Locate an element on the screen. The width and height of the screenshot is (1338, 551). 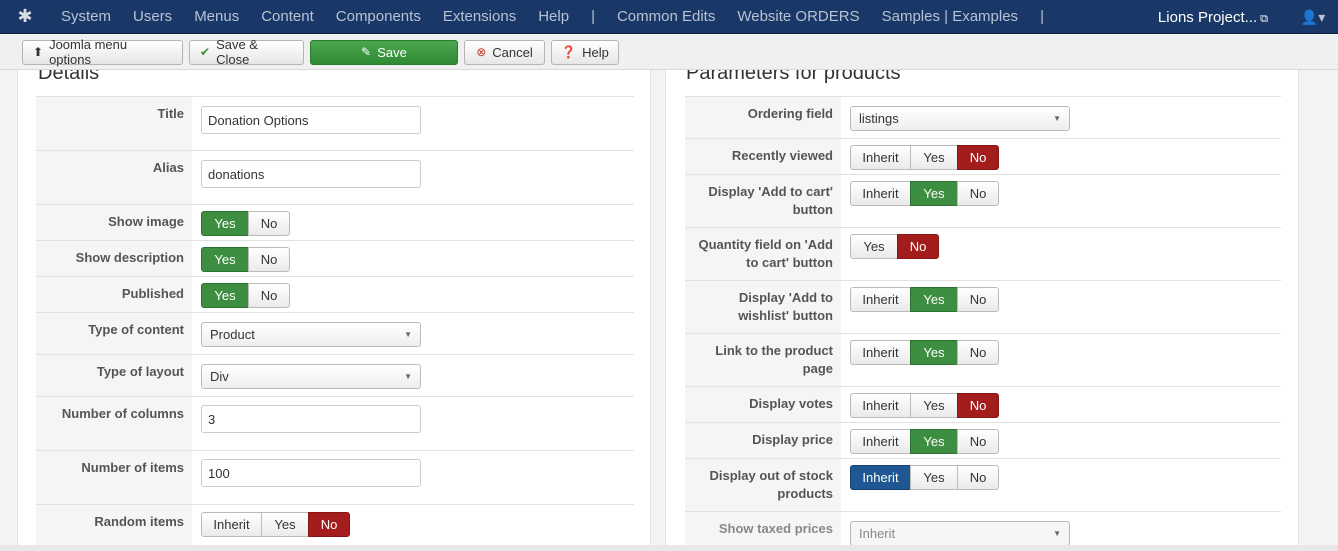
recently-viewed-toggle: Inherit Yes No is located at coordinates (924, 157).